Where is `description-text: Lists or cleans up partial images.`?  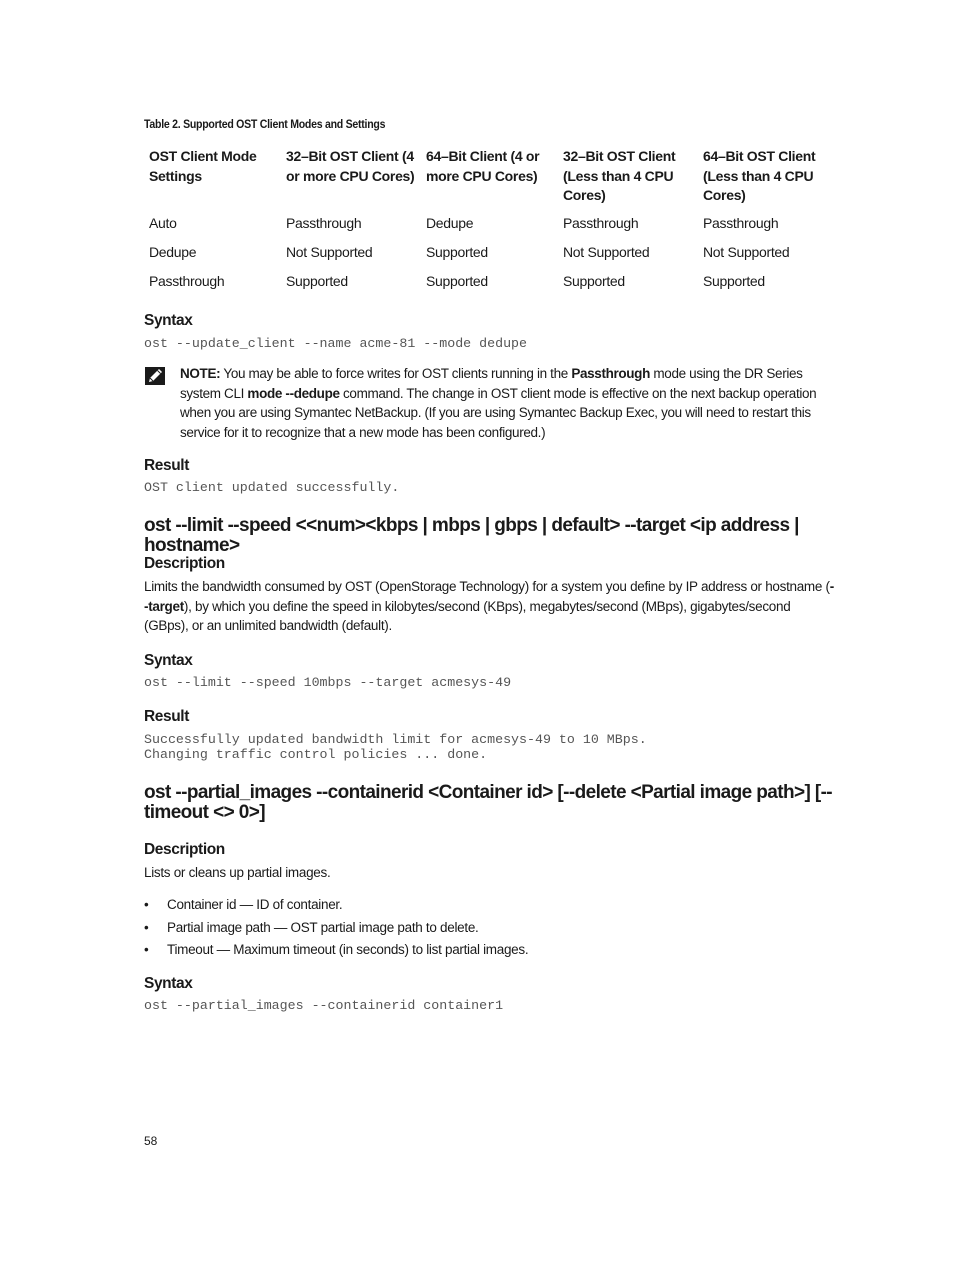
description-text: Lists or cleans up partial images. is located at coordinates (237, 872).